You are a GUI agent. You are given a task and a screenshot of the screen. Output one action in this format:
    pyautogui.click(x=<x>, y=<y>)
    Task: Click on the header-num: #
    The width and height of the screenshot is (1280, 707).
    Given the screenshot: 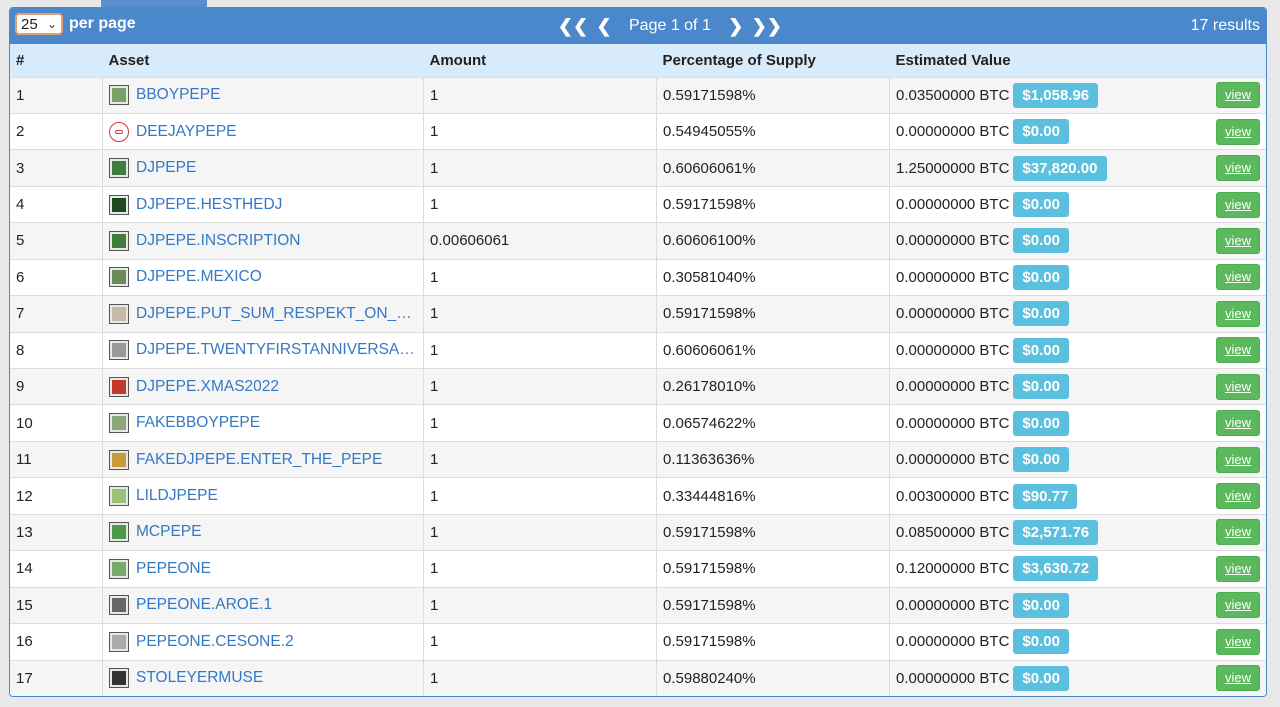 What is the action you would take?
    pyautogui.click(x=56, y=60)
    